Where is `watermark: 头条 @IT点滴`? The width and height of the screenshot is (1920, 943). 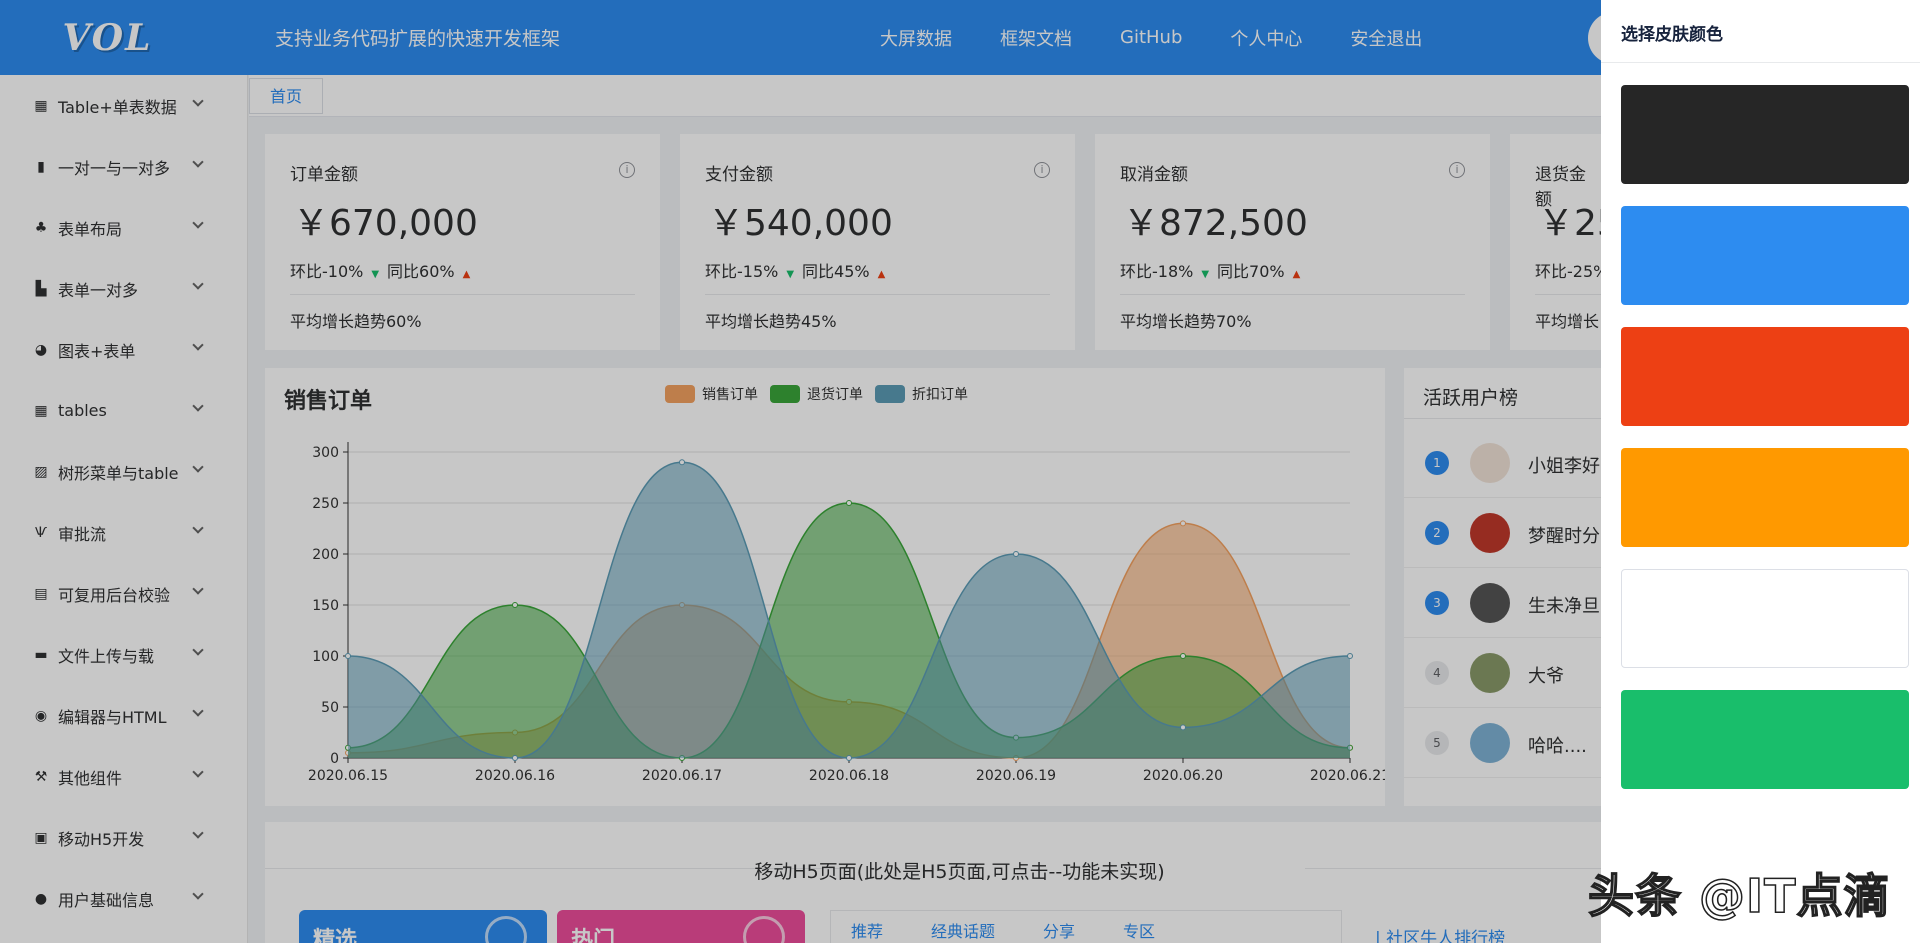
watermark: 头条 @IT点滴 is located at coordinates (1739, 896).